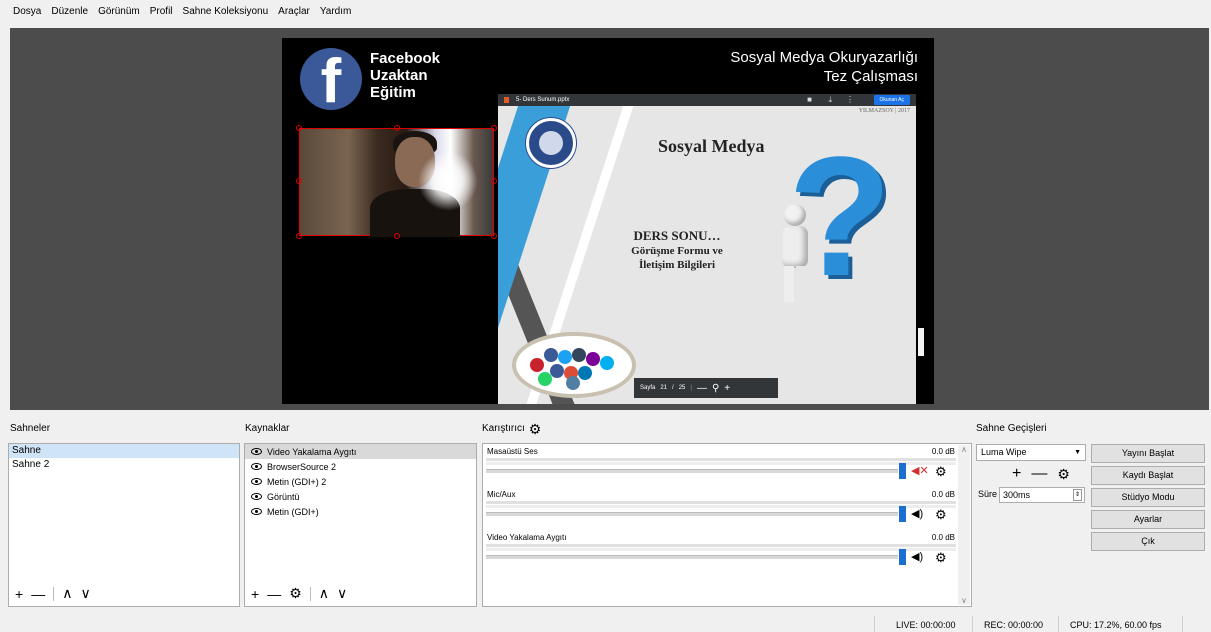 This screenshot has height=632, width=1211. What do you see at coordinates (809, 99) in the screenshot?
I see `print-icon: ■` at bounding box center [809, 99].